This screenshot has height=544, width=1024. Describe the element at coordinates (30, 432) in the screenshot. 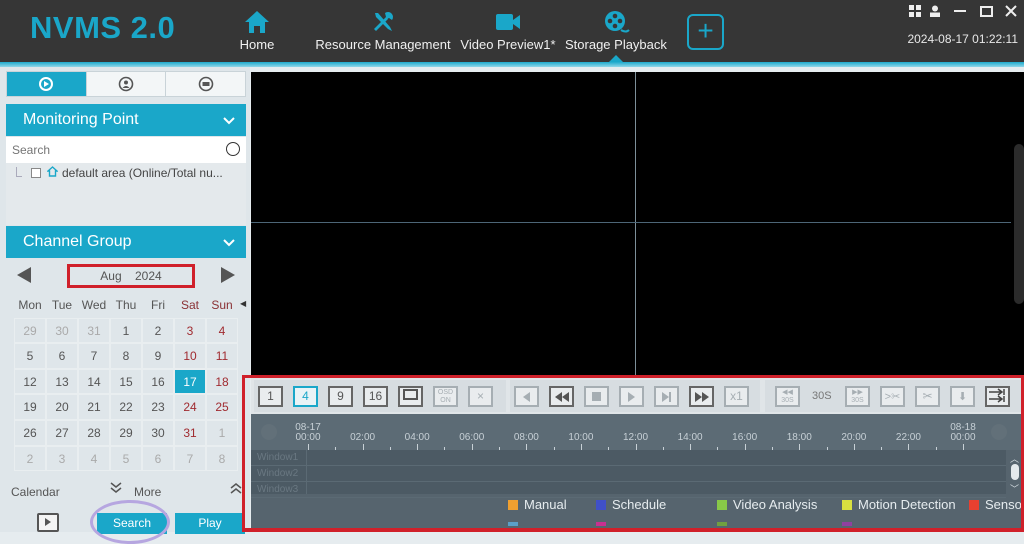

I see `calendar-day: 26` at that location.